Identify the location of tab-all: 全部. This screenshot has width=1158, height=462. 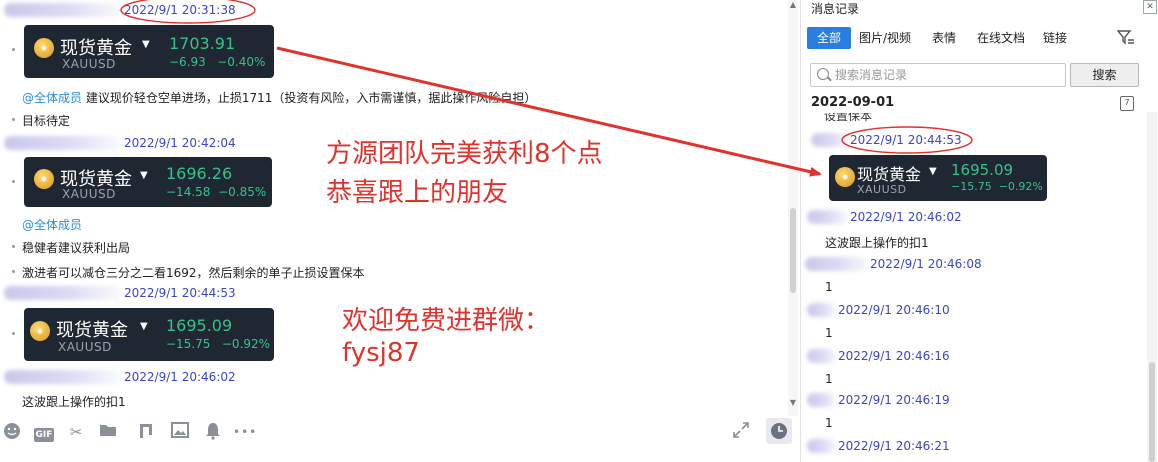
(829, 38).